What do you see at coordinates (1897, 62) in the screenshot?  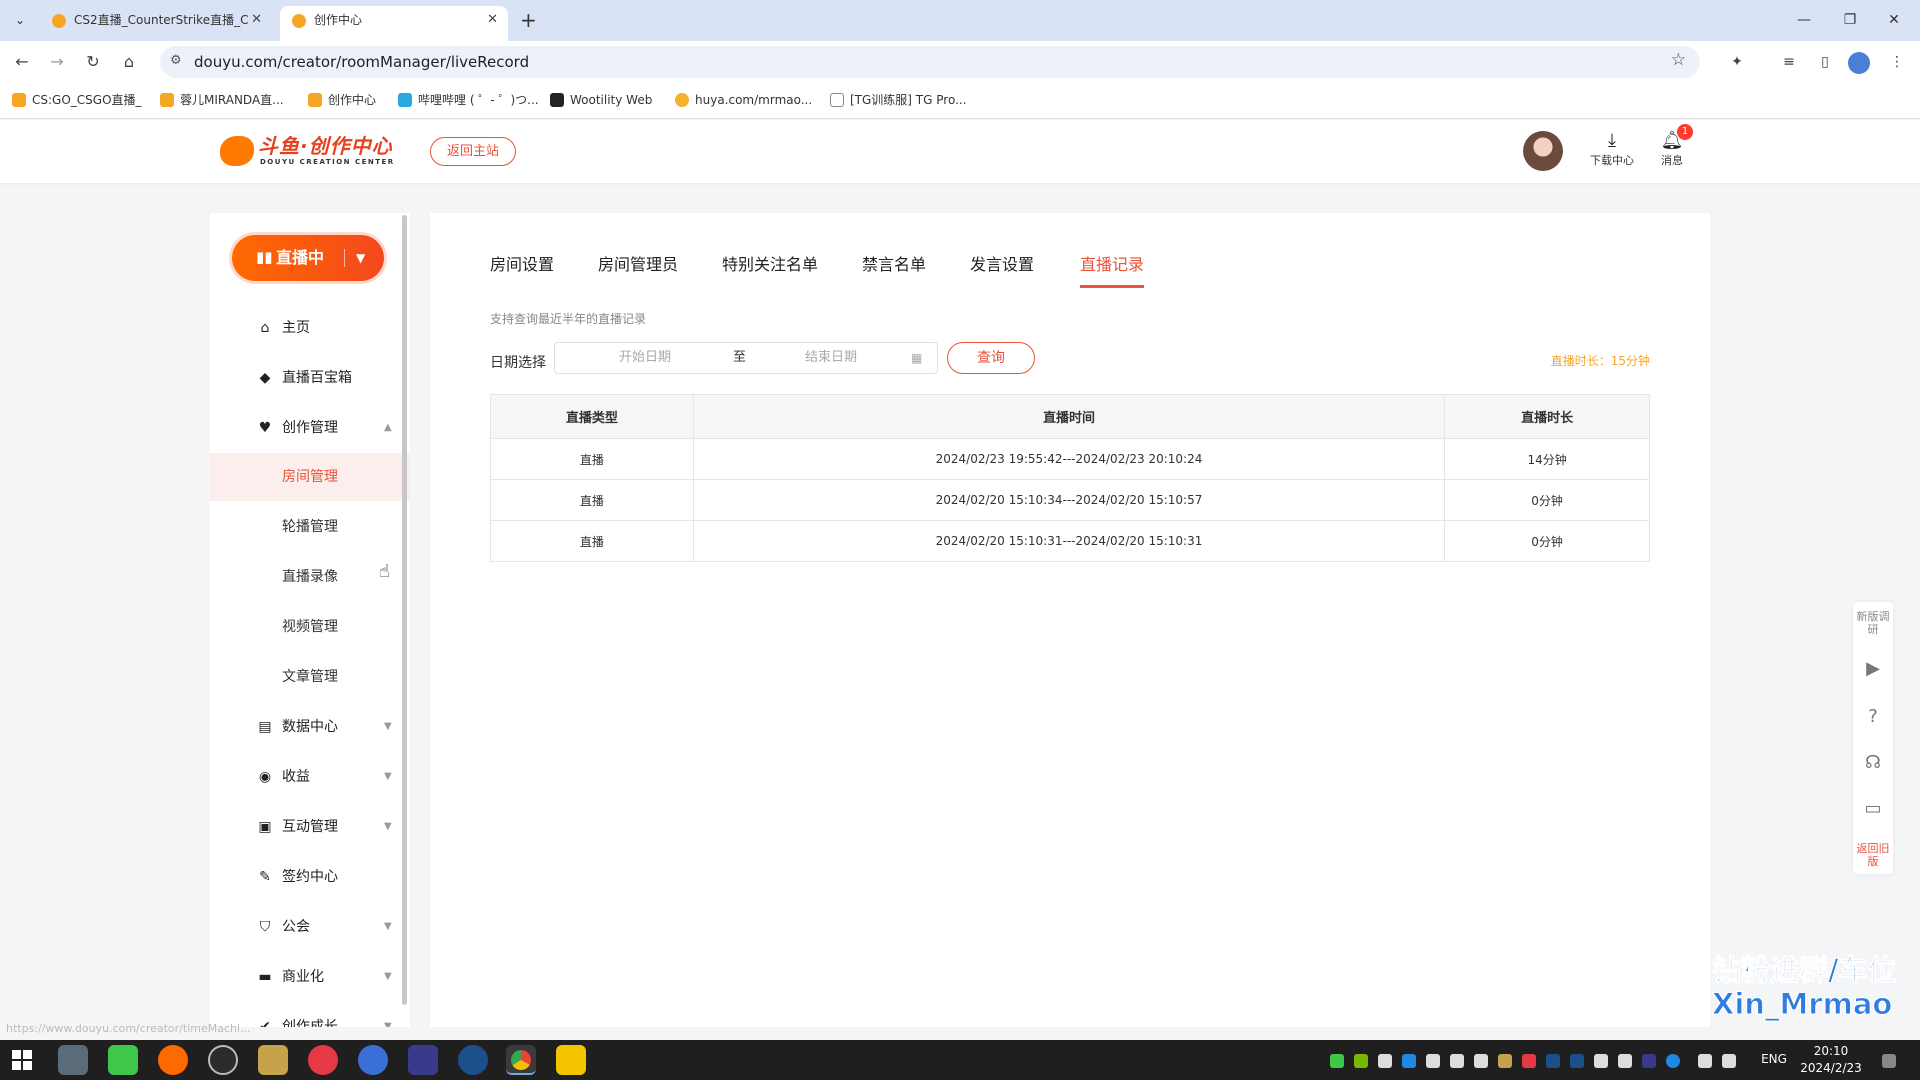 I see `menu-dots-icon: ⋮` at bounding box center [1897, 62].